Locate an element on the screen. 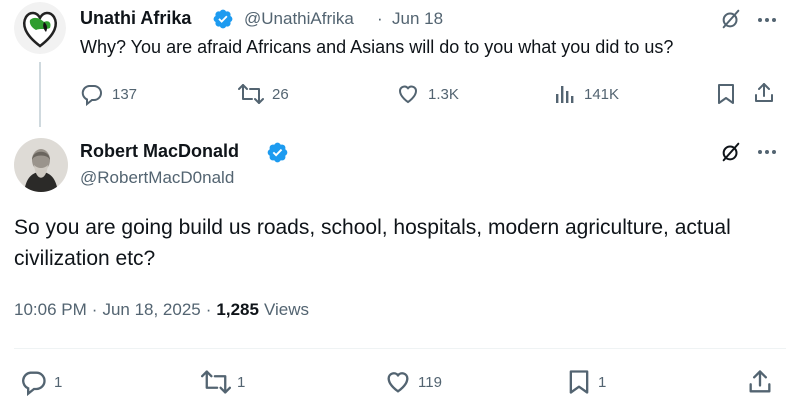 This screenshot has width=800, height=408. like-button: 119 is located at coordinates (413, 382).